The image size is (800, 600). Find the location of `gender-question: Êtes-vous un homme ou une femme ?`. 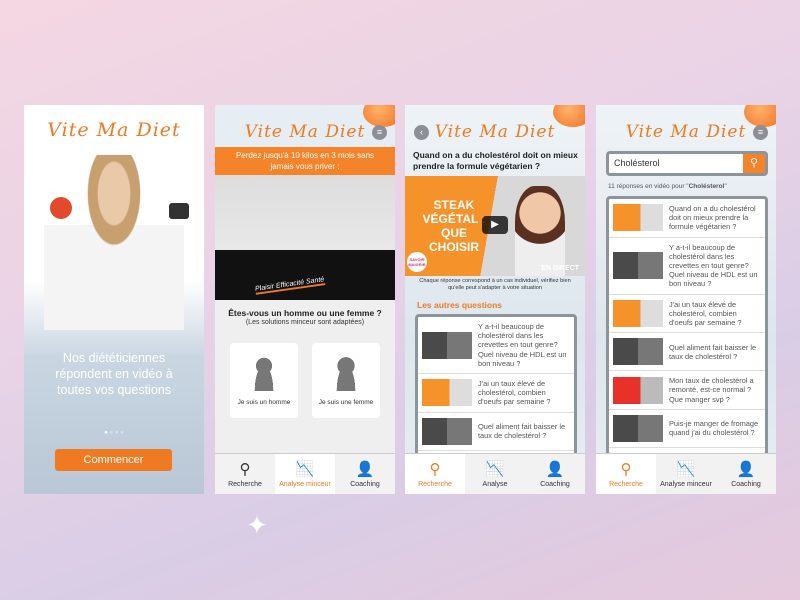

gender-question: Êtes-vous un homme ou une femme ? is located at coordinates (305, 313).